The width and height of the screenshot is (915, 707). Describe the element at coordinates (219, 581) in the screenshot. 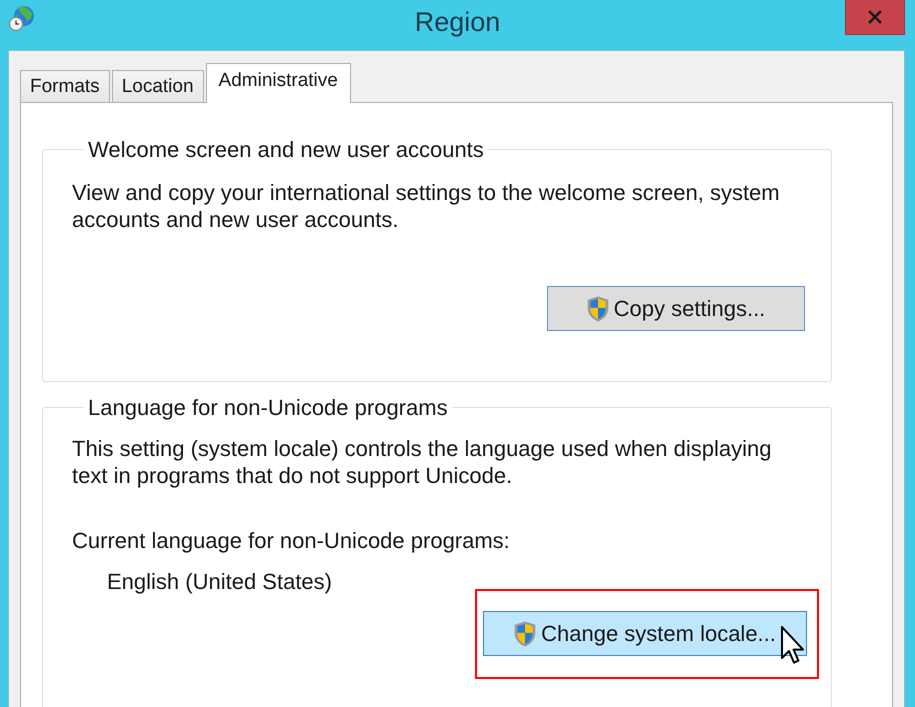

I see `current-language-value: English (United States)` at that location.